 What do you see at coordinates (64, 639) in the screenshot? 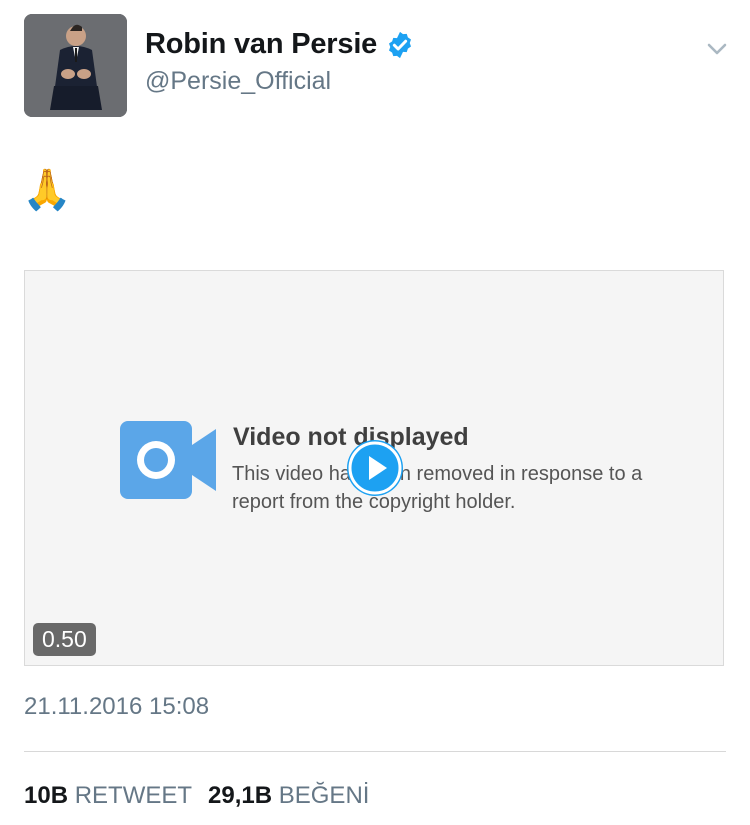
I see `video-duration-badge: 0.50` at bounding box center [64, 639].